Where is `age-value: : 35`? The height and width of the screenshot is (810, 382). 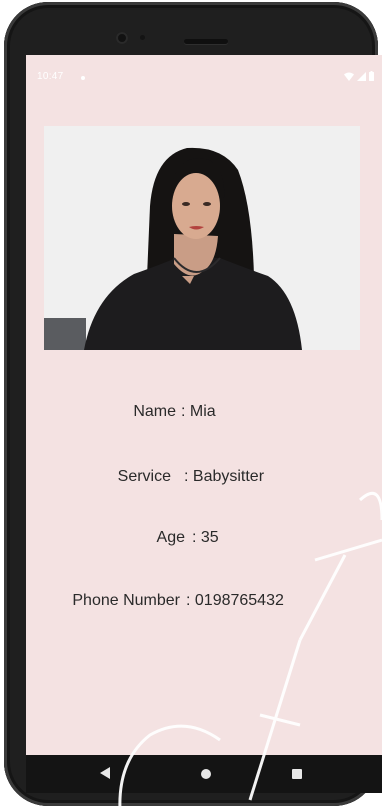 age-value: : 35 is located at coordinates (205, 537).